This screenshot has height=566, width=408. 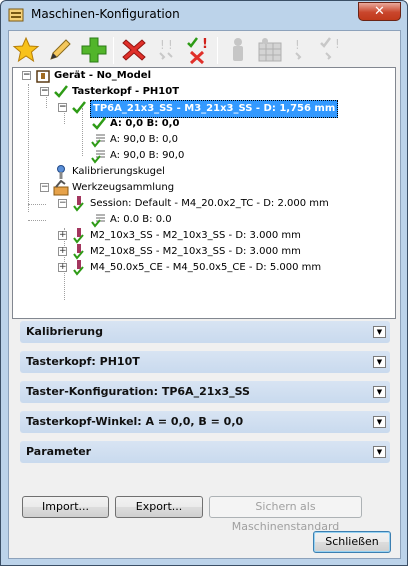 I want to click on tree-node-label: A: 90,0 B: 0,0, so click(x=144, y=139).